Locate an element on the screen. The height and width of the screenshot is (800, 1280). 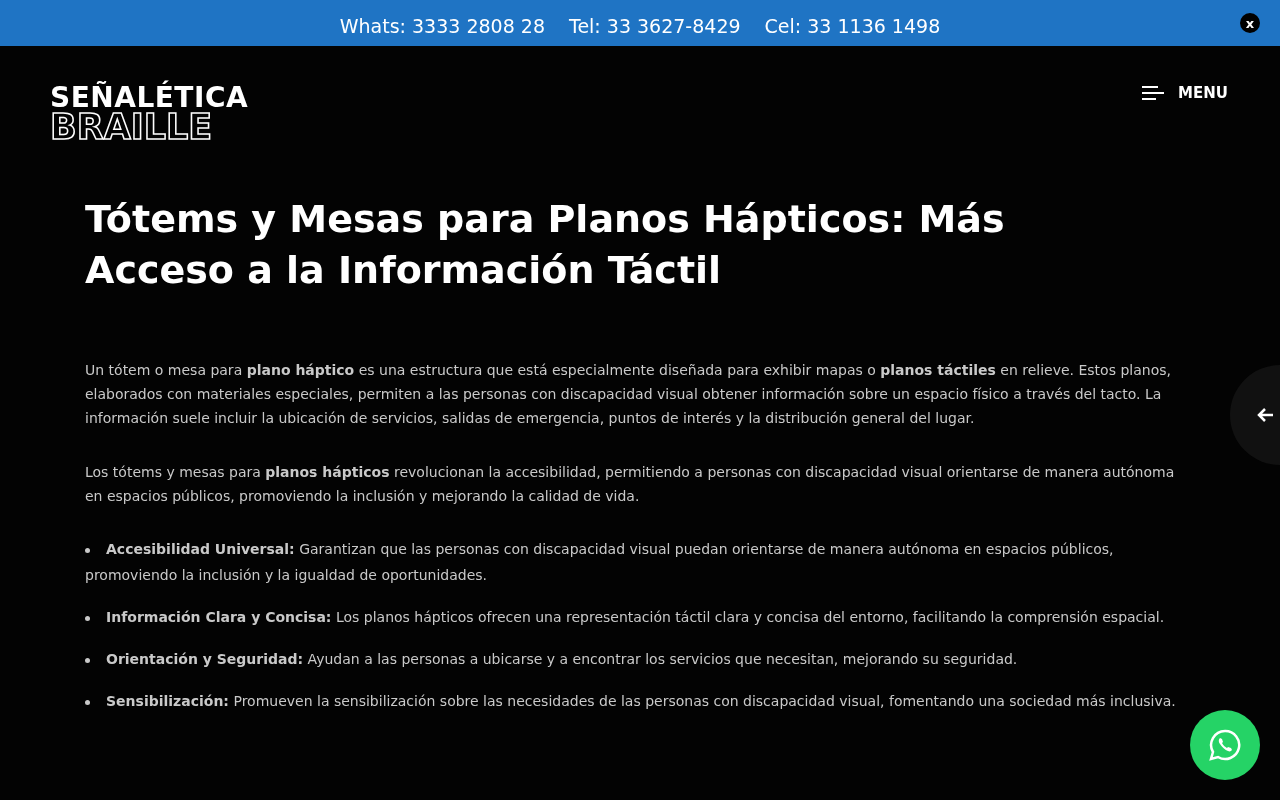
article-title: Tótems y Mesas para Planos Hápticos: Más Acceso a la Información Táctil is located at coordinates (545, 245).